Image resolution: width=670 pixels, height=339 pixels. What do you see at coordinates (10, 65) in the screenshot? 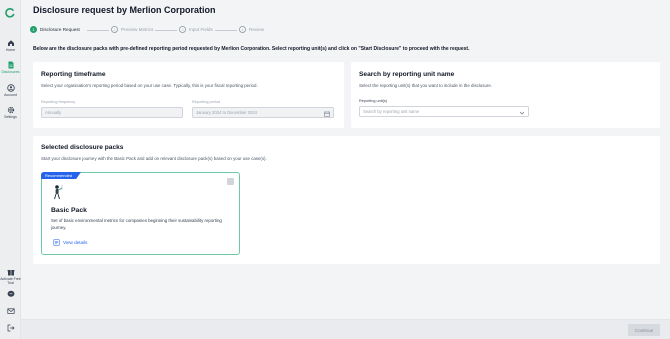
I see `disclosure-icon` at bounding box center [10, 65].